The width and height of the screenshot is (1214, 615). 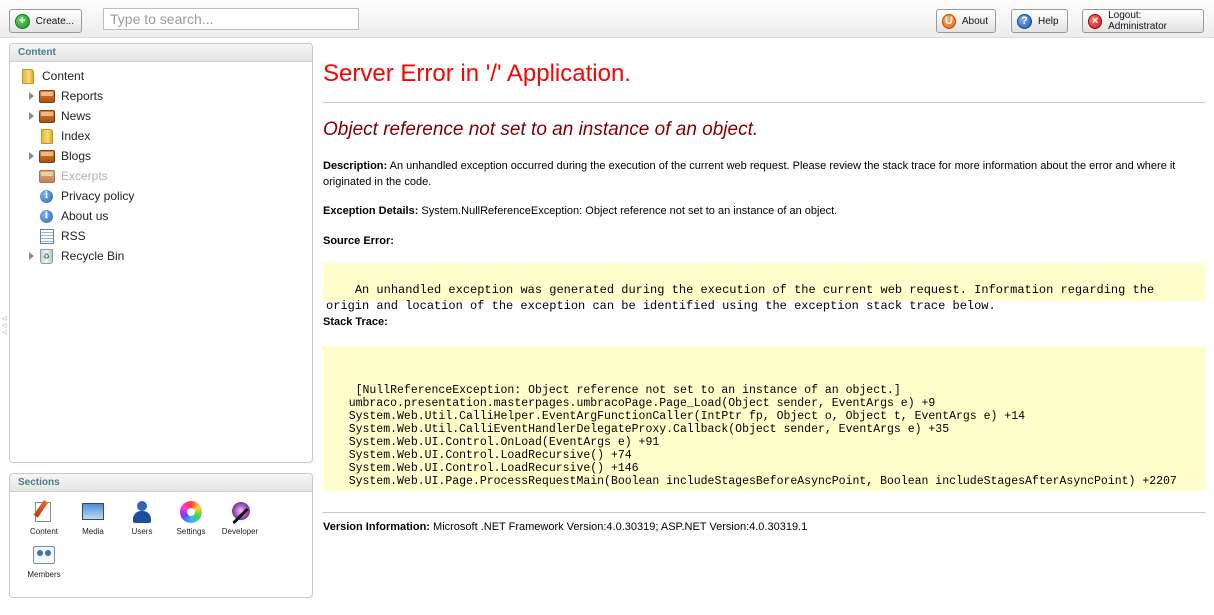 I want to click on section-label: Media, so click(x=93, y=531).